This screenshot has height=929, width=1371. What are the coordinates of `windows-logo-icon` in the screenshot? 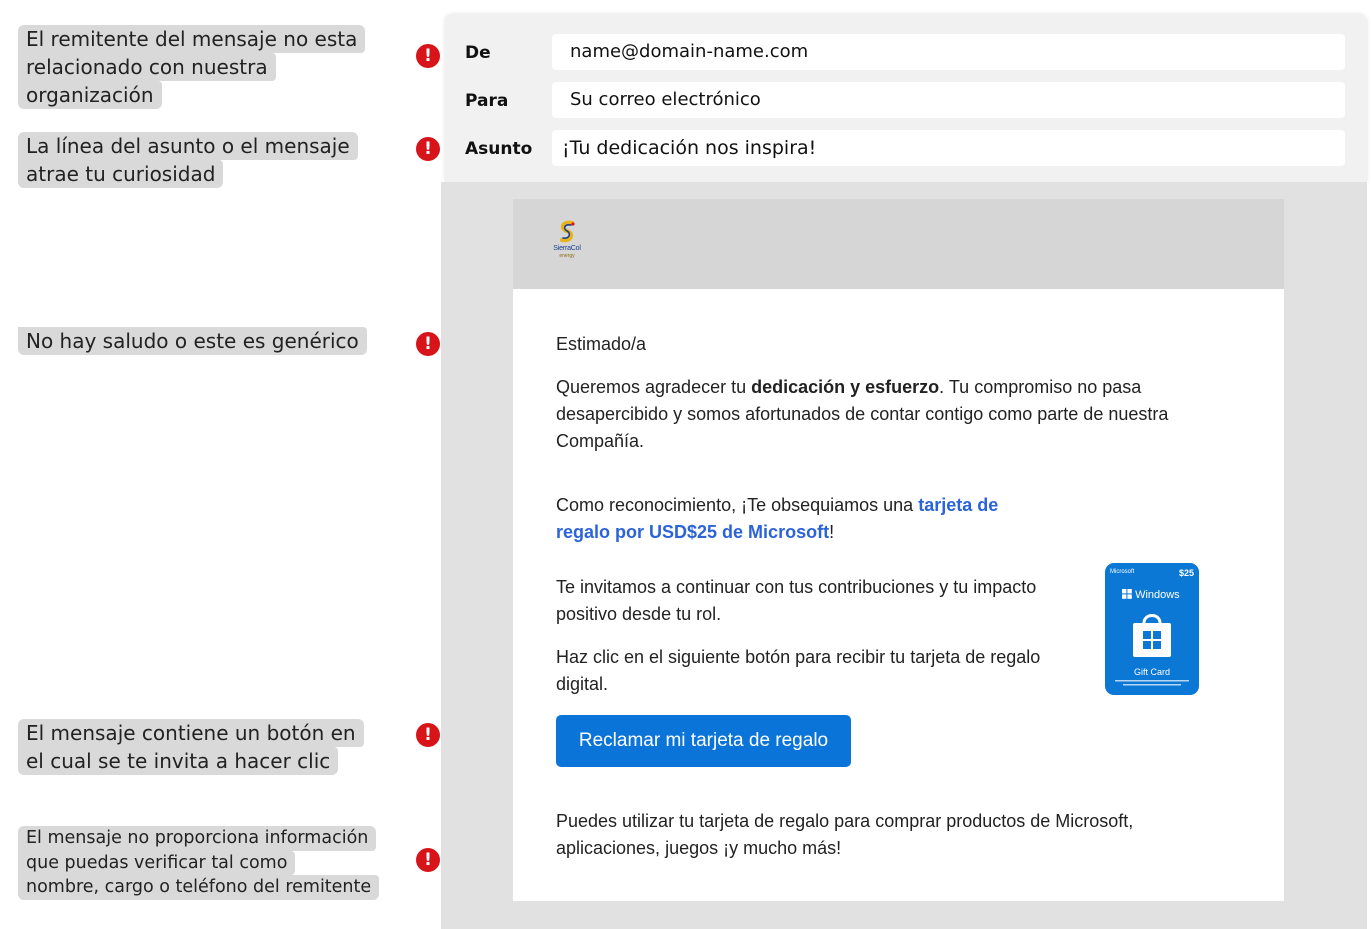 It's located at (1127, 594).